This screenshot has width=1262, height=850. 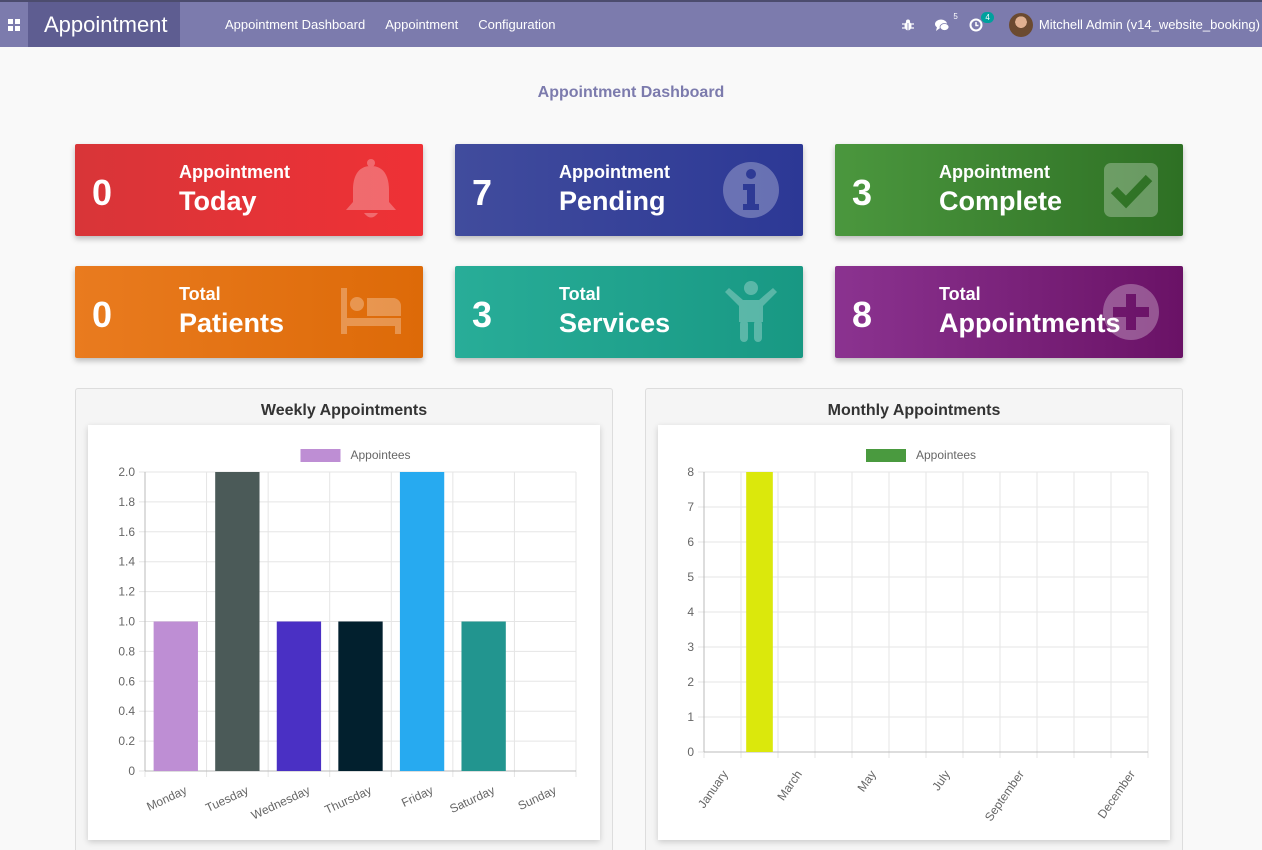 I want to click on card-total-appointments: 8 Total Appointments, so click(x=1009, y=312).